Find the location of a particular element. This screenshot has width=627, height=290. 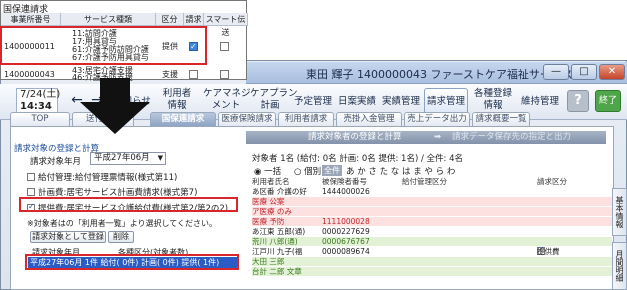

row2-office-no: 1400000043 is located at coordinates (29, 74).